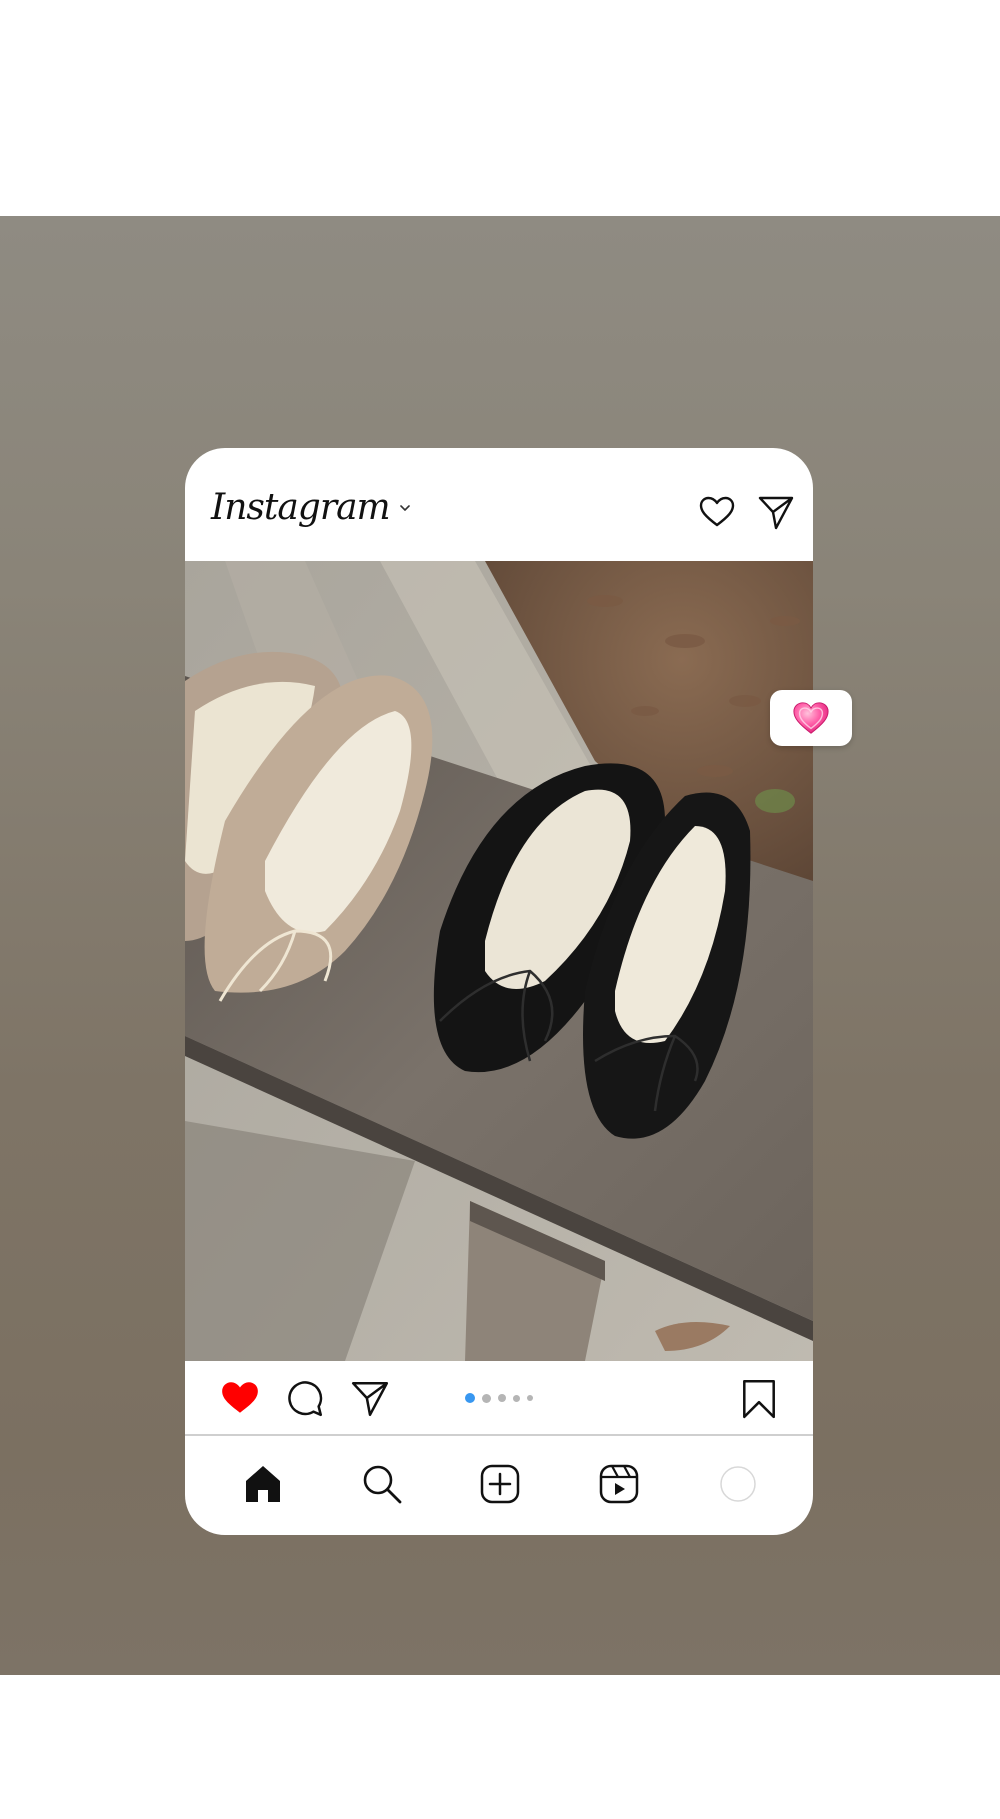 The width and height of the screenshot is (1000, 1819). I want to click on app-header: Instagram, so click(499, 504).